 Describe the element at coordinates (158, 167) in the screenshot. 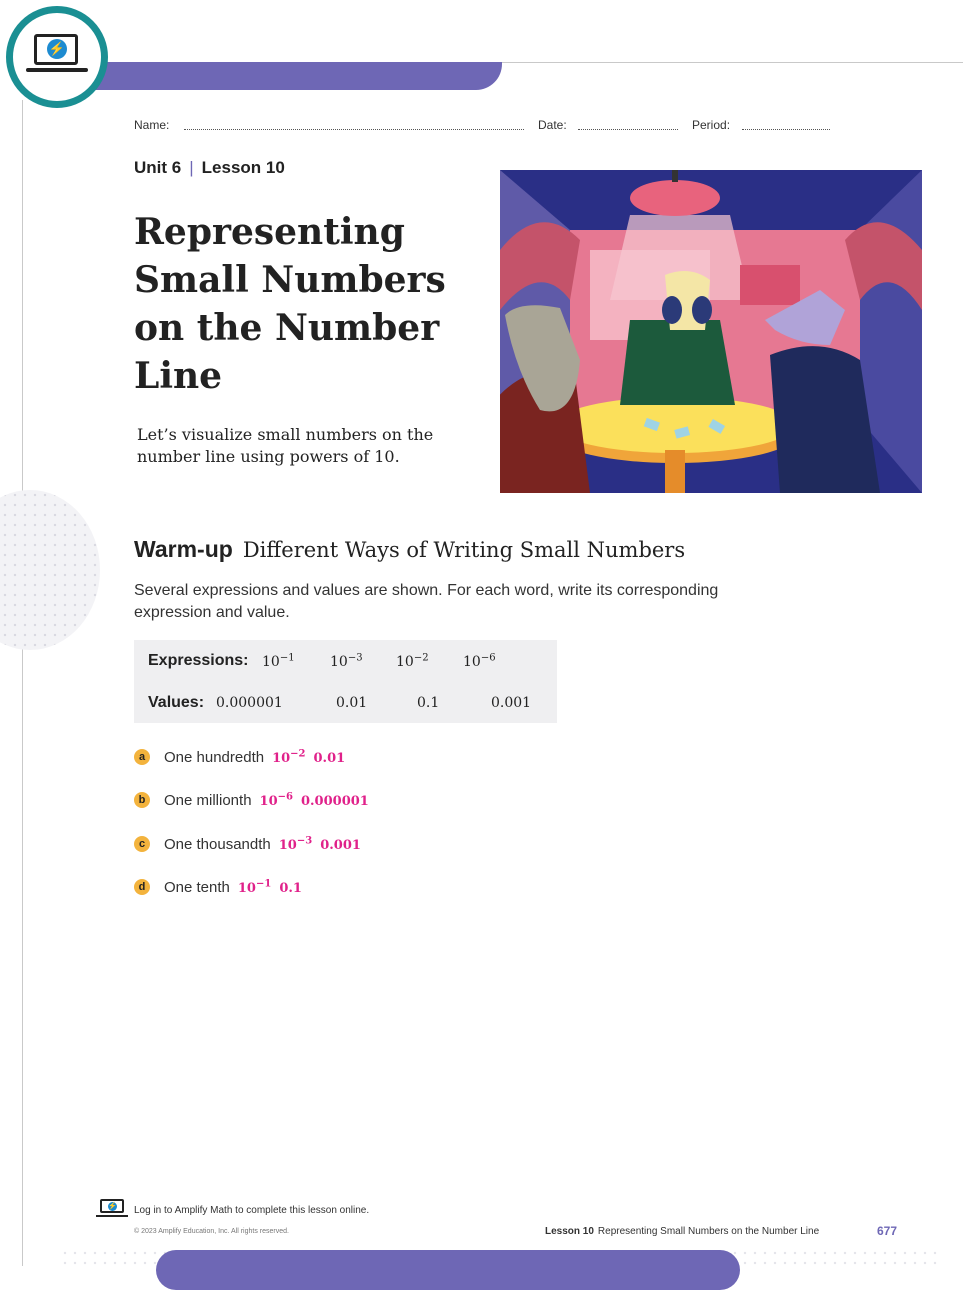

I see `unit-label: Unit 6` at that location.